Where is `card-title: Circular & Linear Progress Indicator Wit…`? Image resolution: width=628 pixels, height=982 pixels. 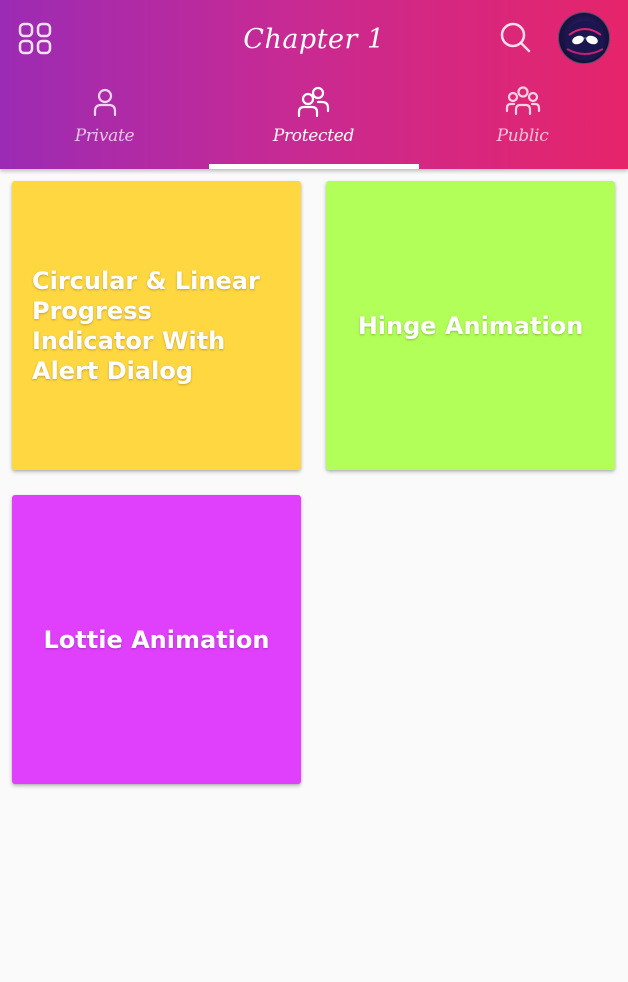
card-title: Circular & Linear Progress Indicator Wit… is located at coordinates (146, 325).